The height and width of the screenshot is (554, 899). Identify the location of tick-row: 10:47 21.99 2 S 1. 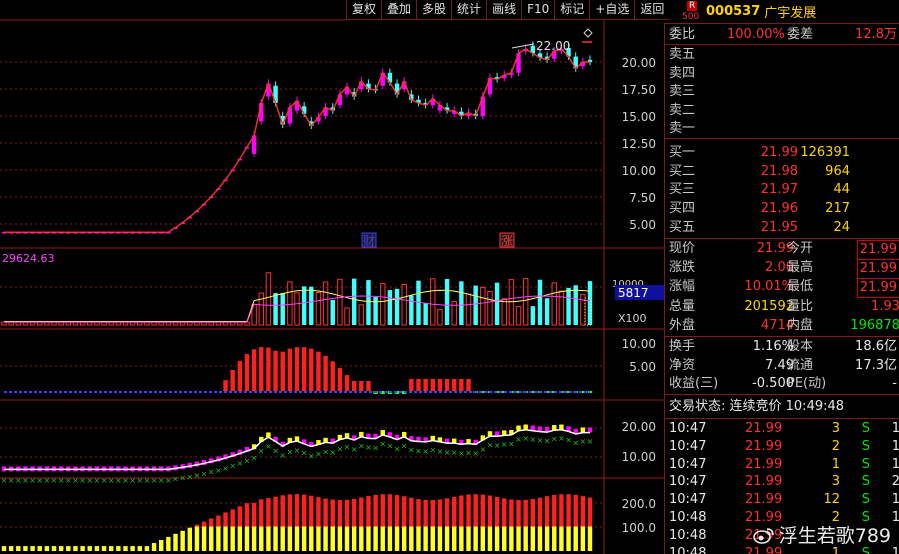
(782, 447).